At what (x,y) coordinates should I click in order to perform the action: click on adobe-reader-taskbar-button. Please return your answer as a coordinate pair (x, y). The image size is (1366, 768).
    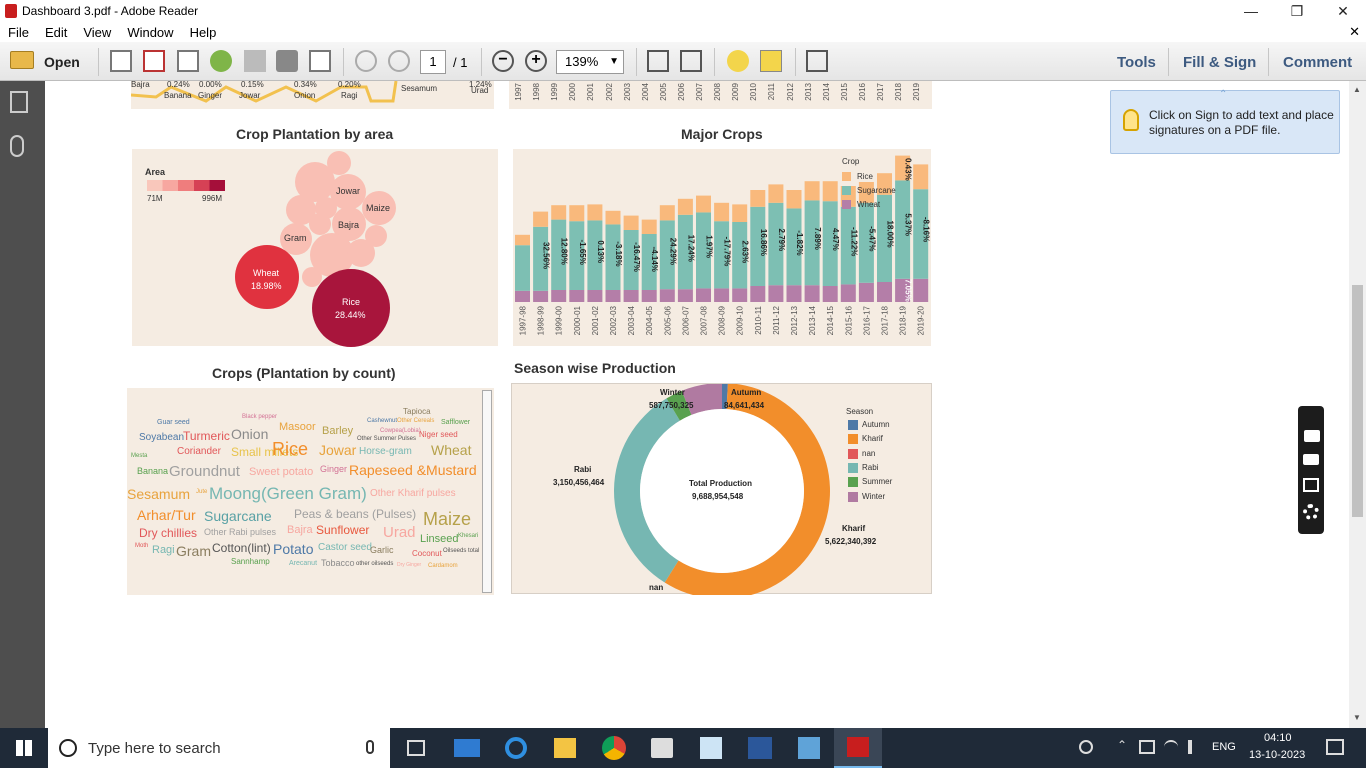
    Looking at the image, I should click on (858, 748).